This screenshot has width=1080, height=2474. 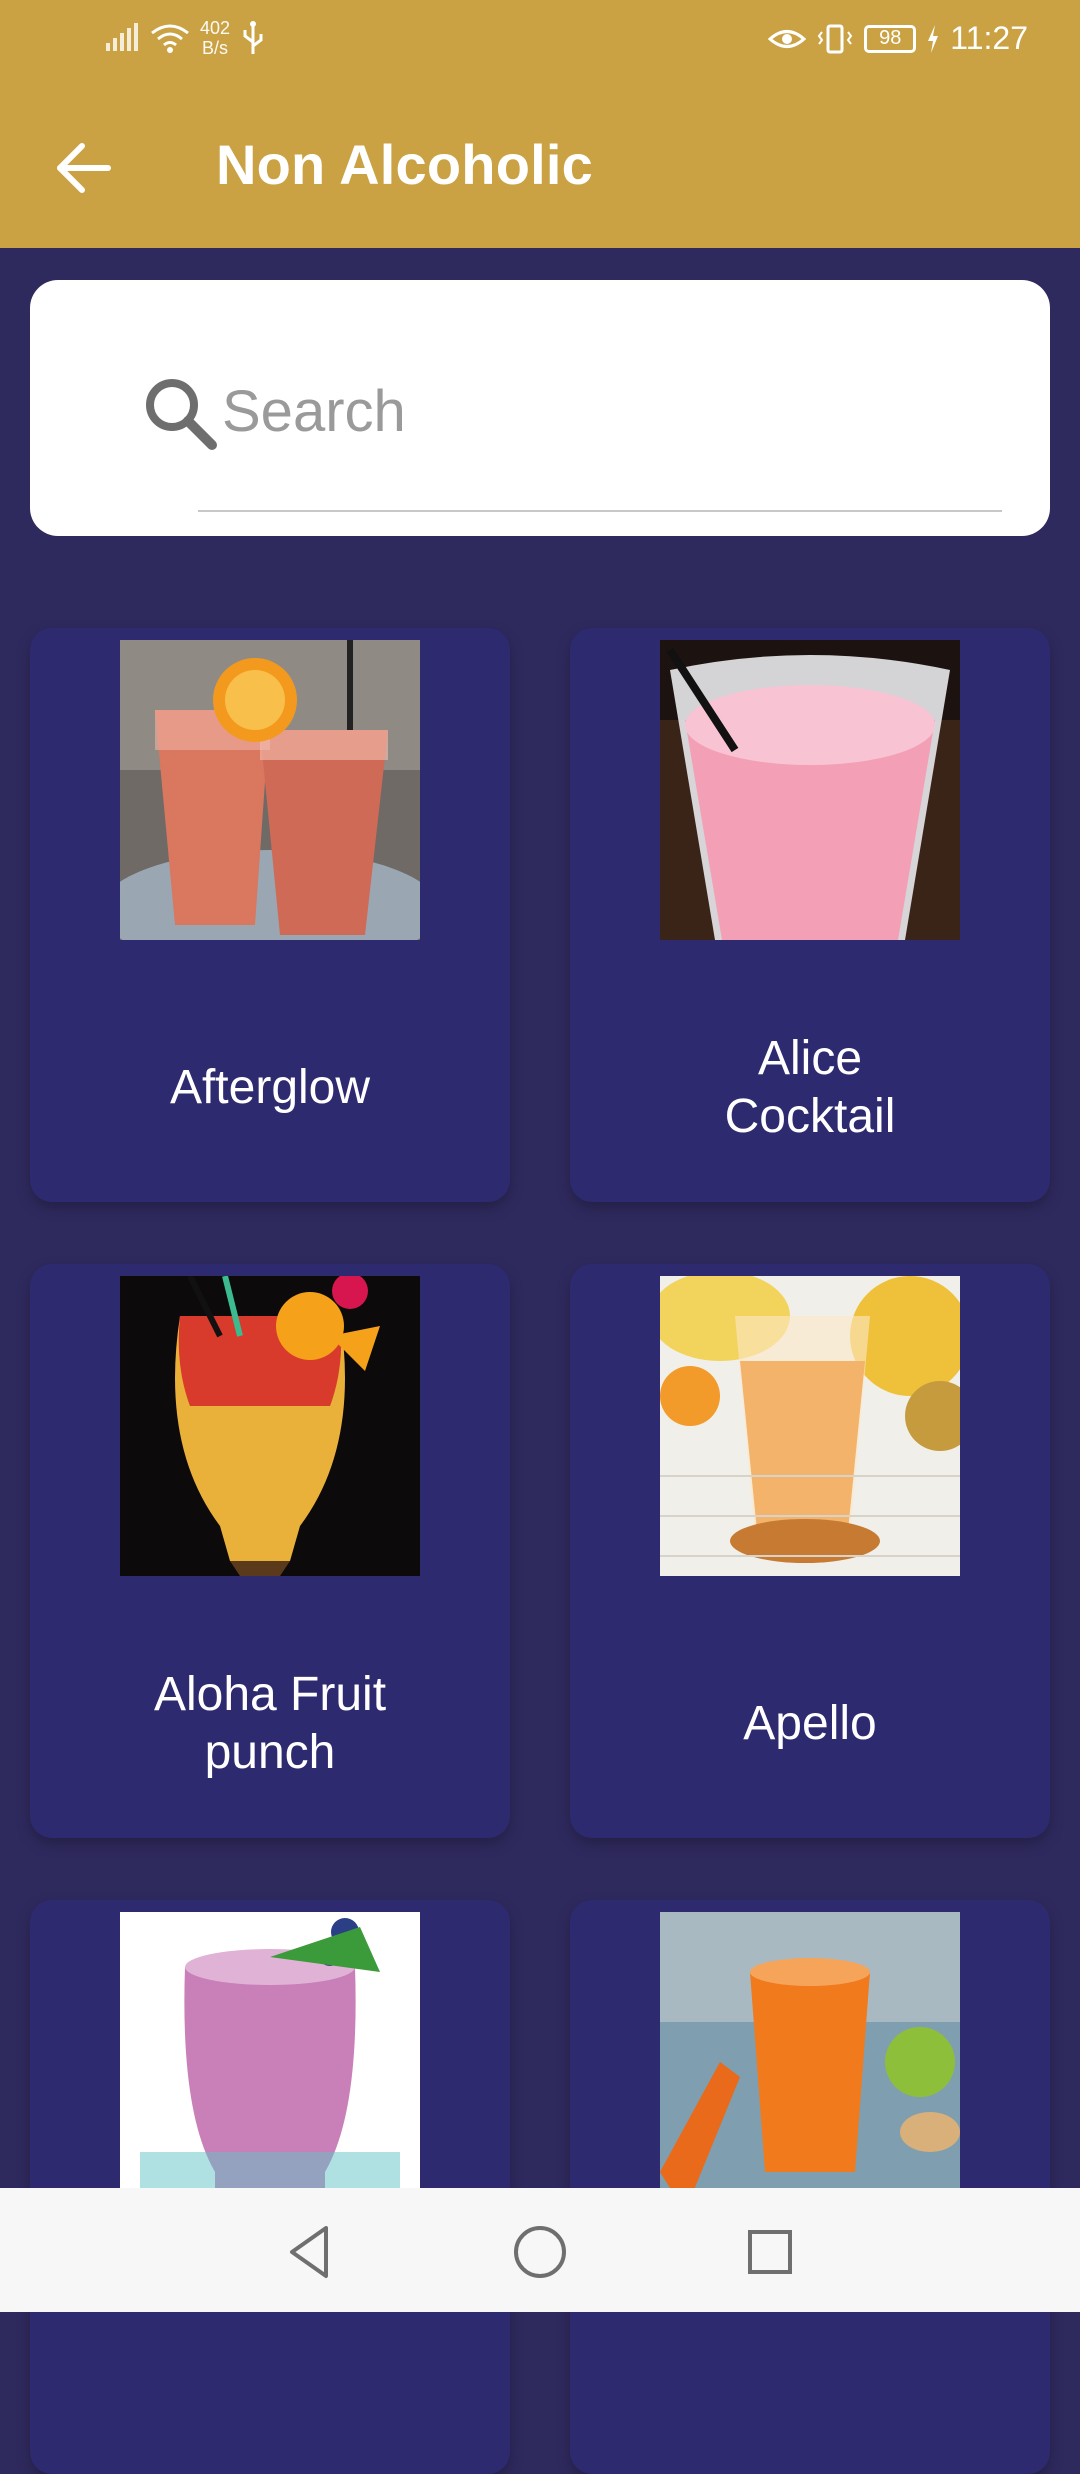 I want to click on recents-square-icon, so click(x=770, y=2252).